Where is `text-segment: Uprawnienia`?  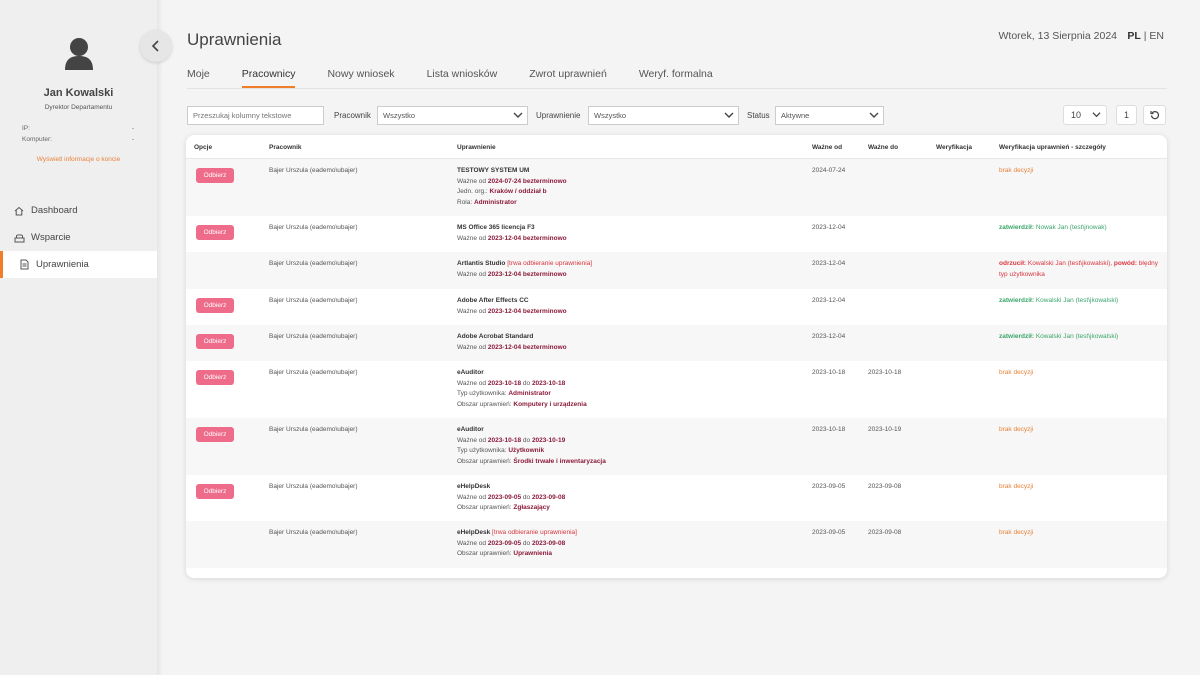 text-segment: Uprawnienia is located at coordinates (533, 553).